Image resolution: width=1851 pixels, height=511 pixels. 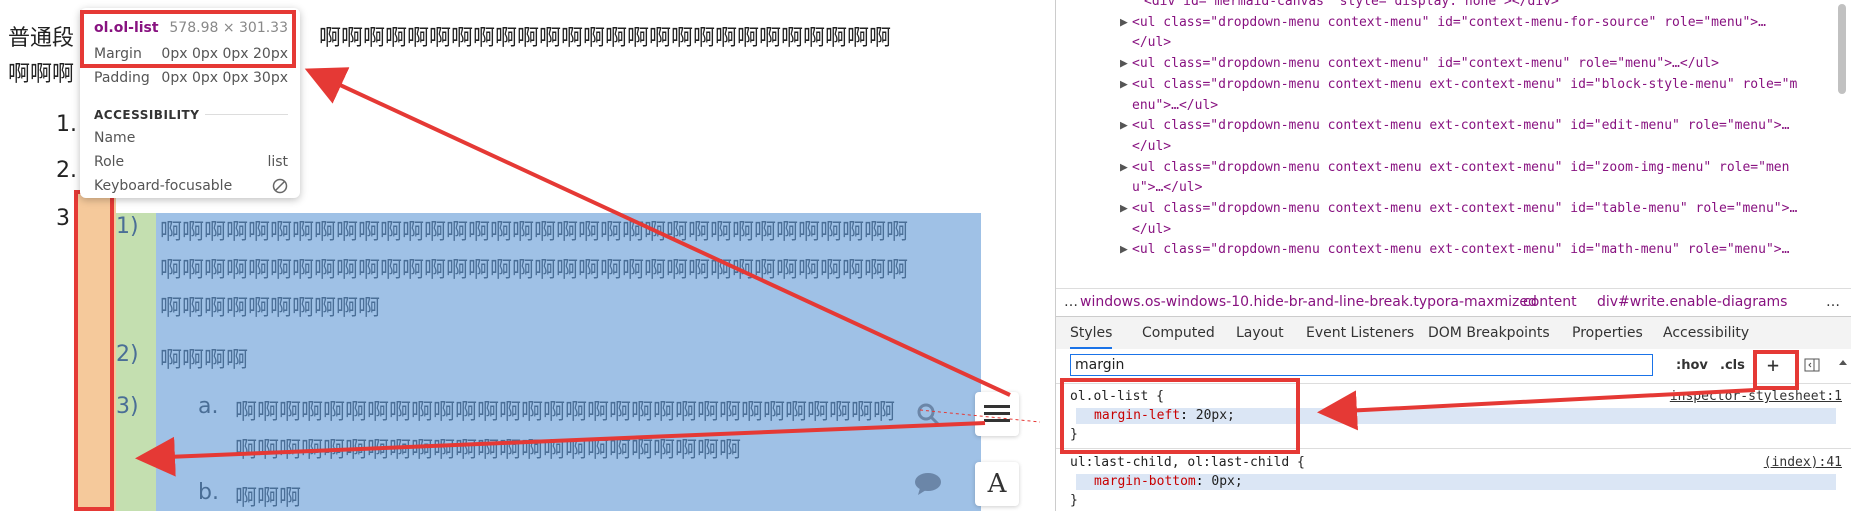 I want to click on arrow-to-rule, so click(x=1536, y=409).